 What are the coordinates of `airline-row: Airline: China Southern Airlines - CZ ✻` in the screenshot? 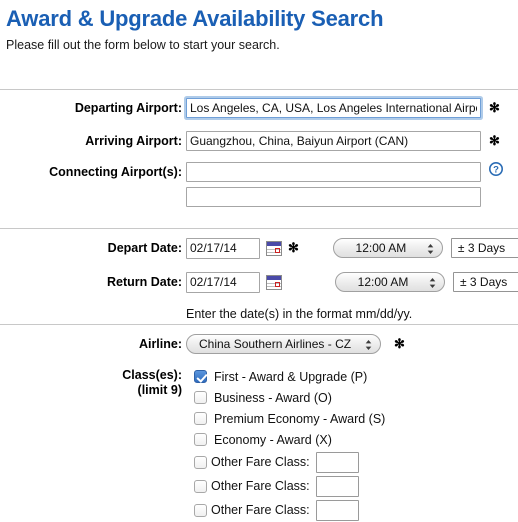 It's located at (259, 344).